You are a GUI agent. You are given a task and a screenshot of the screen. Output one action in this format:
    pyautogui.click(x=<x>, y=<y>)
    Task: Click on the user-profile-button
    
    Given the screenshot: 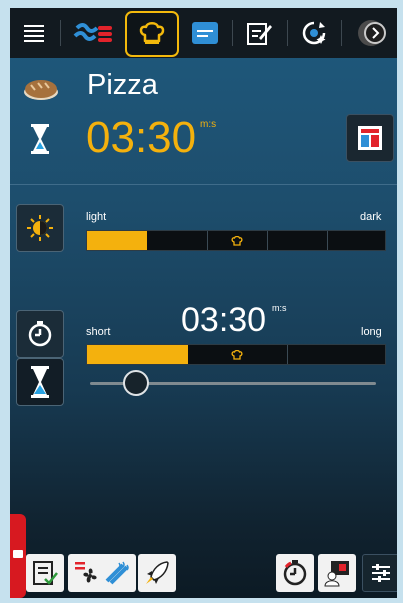 What is the action you would take?
    pyautogui.click(x=337, y=573)
    